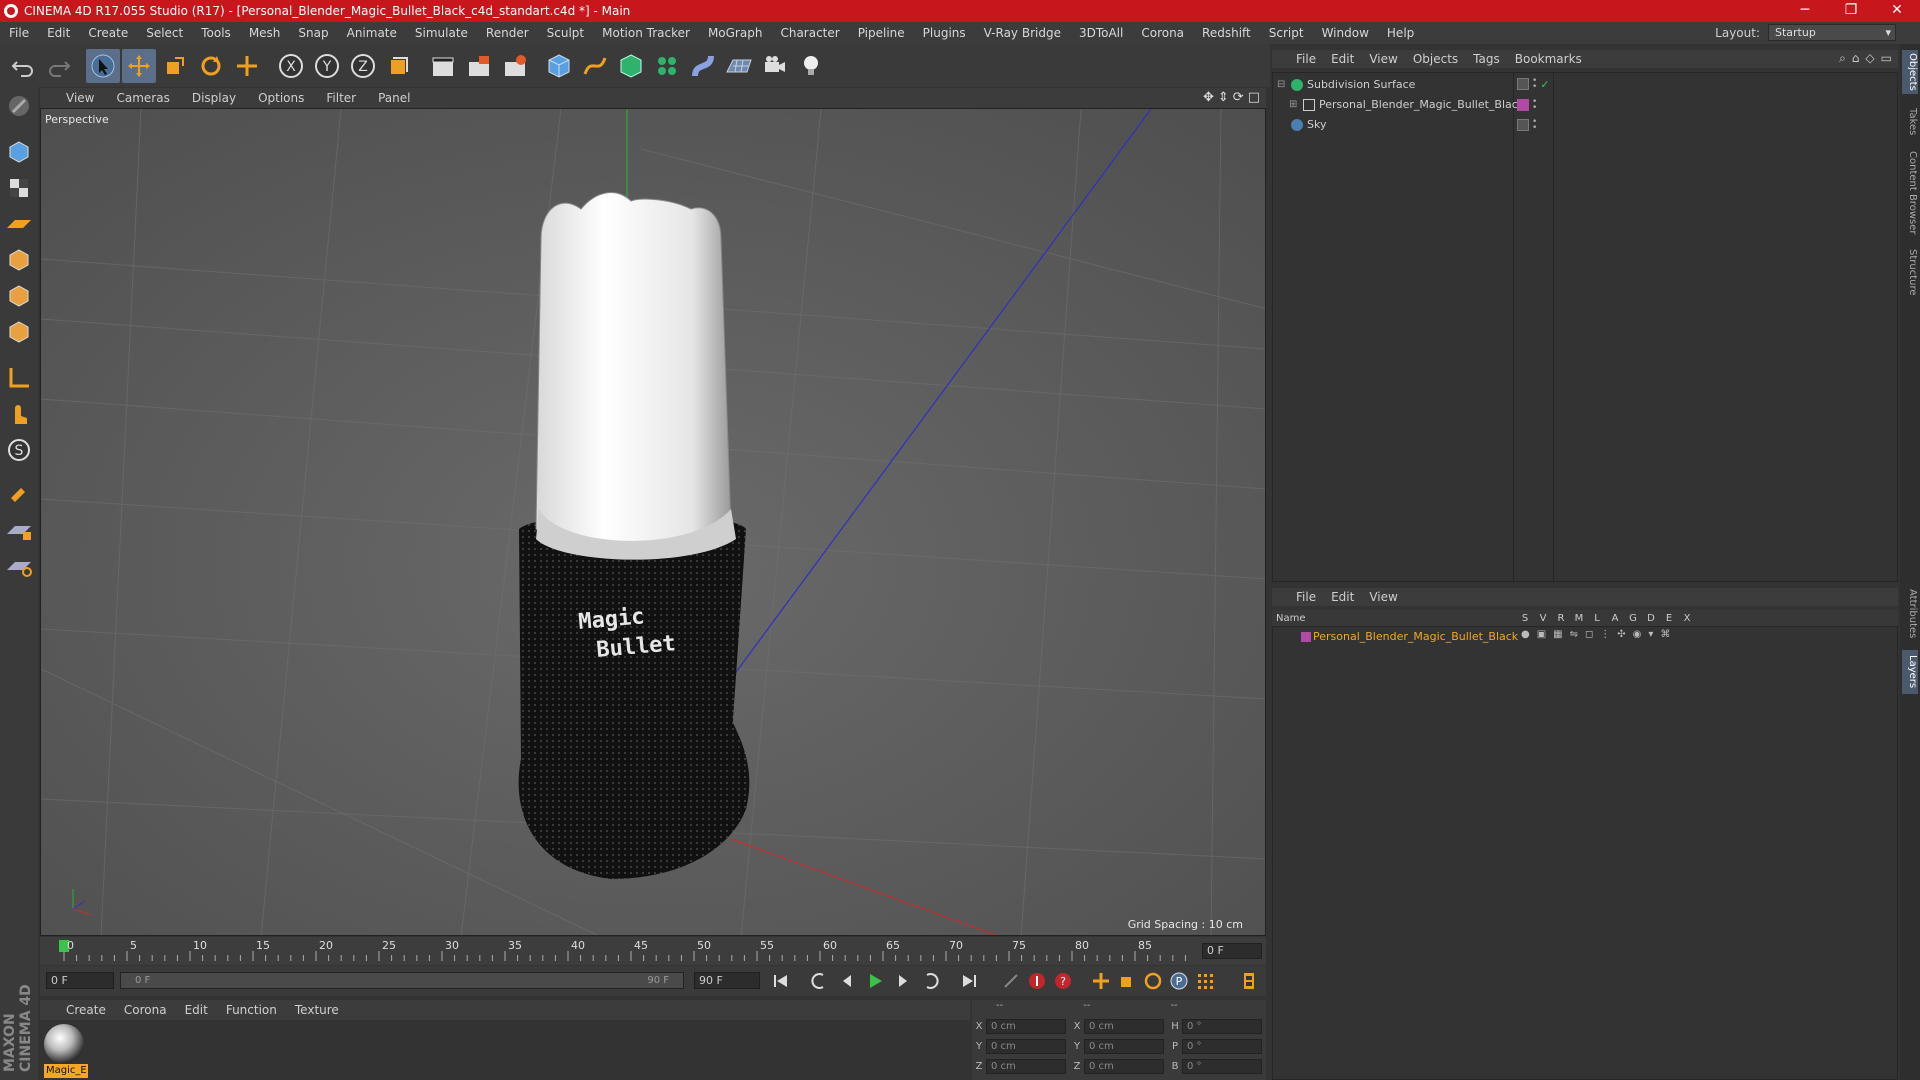 This screenshot has height=1080, width=1920. Describe the element at coordinates (1026, 1026) in the screenshot. I see `position-x-field: 0 cm` at that location.